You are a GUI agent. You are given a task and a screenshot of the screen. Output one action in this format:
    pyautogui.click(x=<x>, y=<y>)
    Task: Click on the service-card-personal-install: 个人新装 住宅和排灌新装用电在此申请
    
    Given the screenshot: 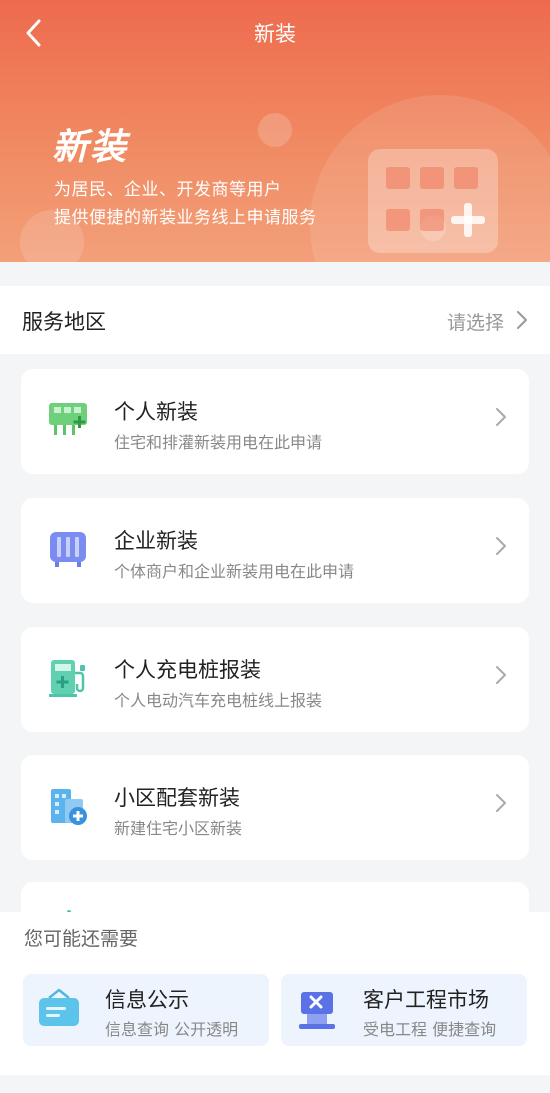 What is the action you would take?
    pyautogui.click(x=275, y=421)
    